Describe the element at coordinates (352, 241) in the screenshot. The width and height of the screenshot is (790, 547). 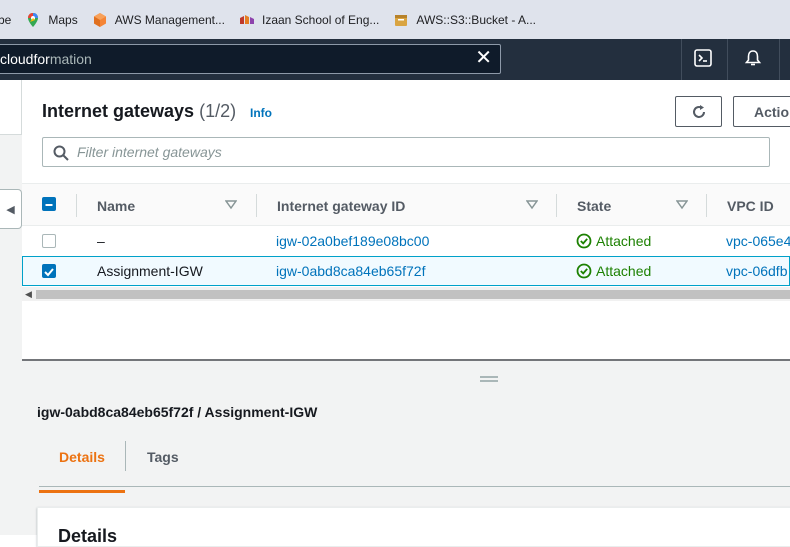
I see `cell-igw-id-link: igw-02a0bef189e08bc00` at that location.